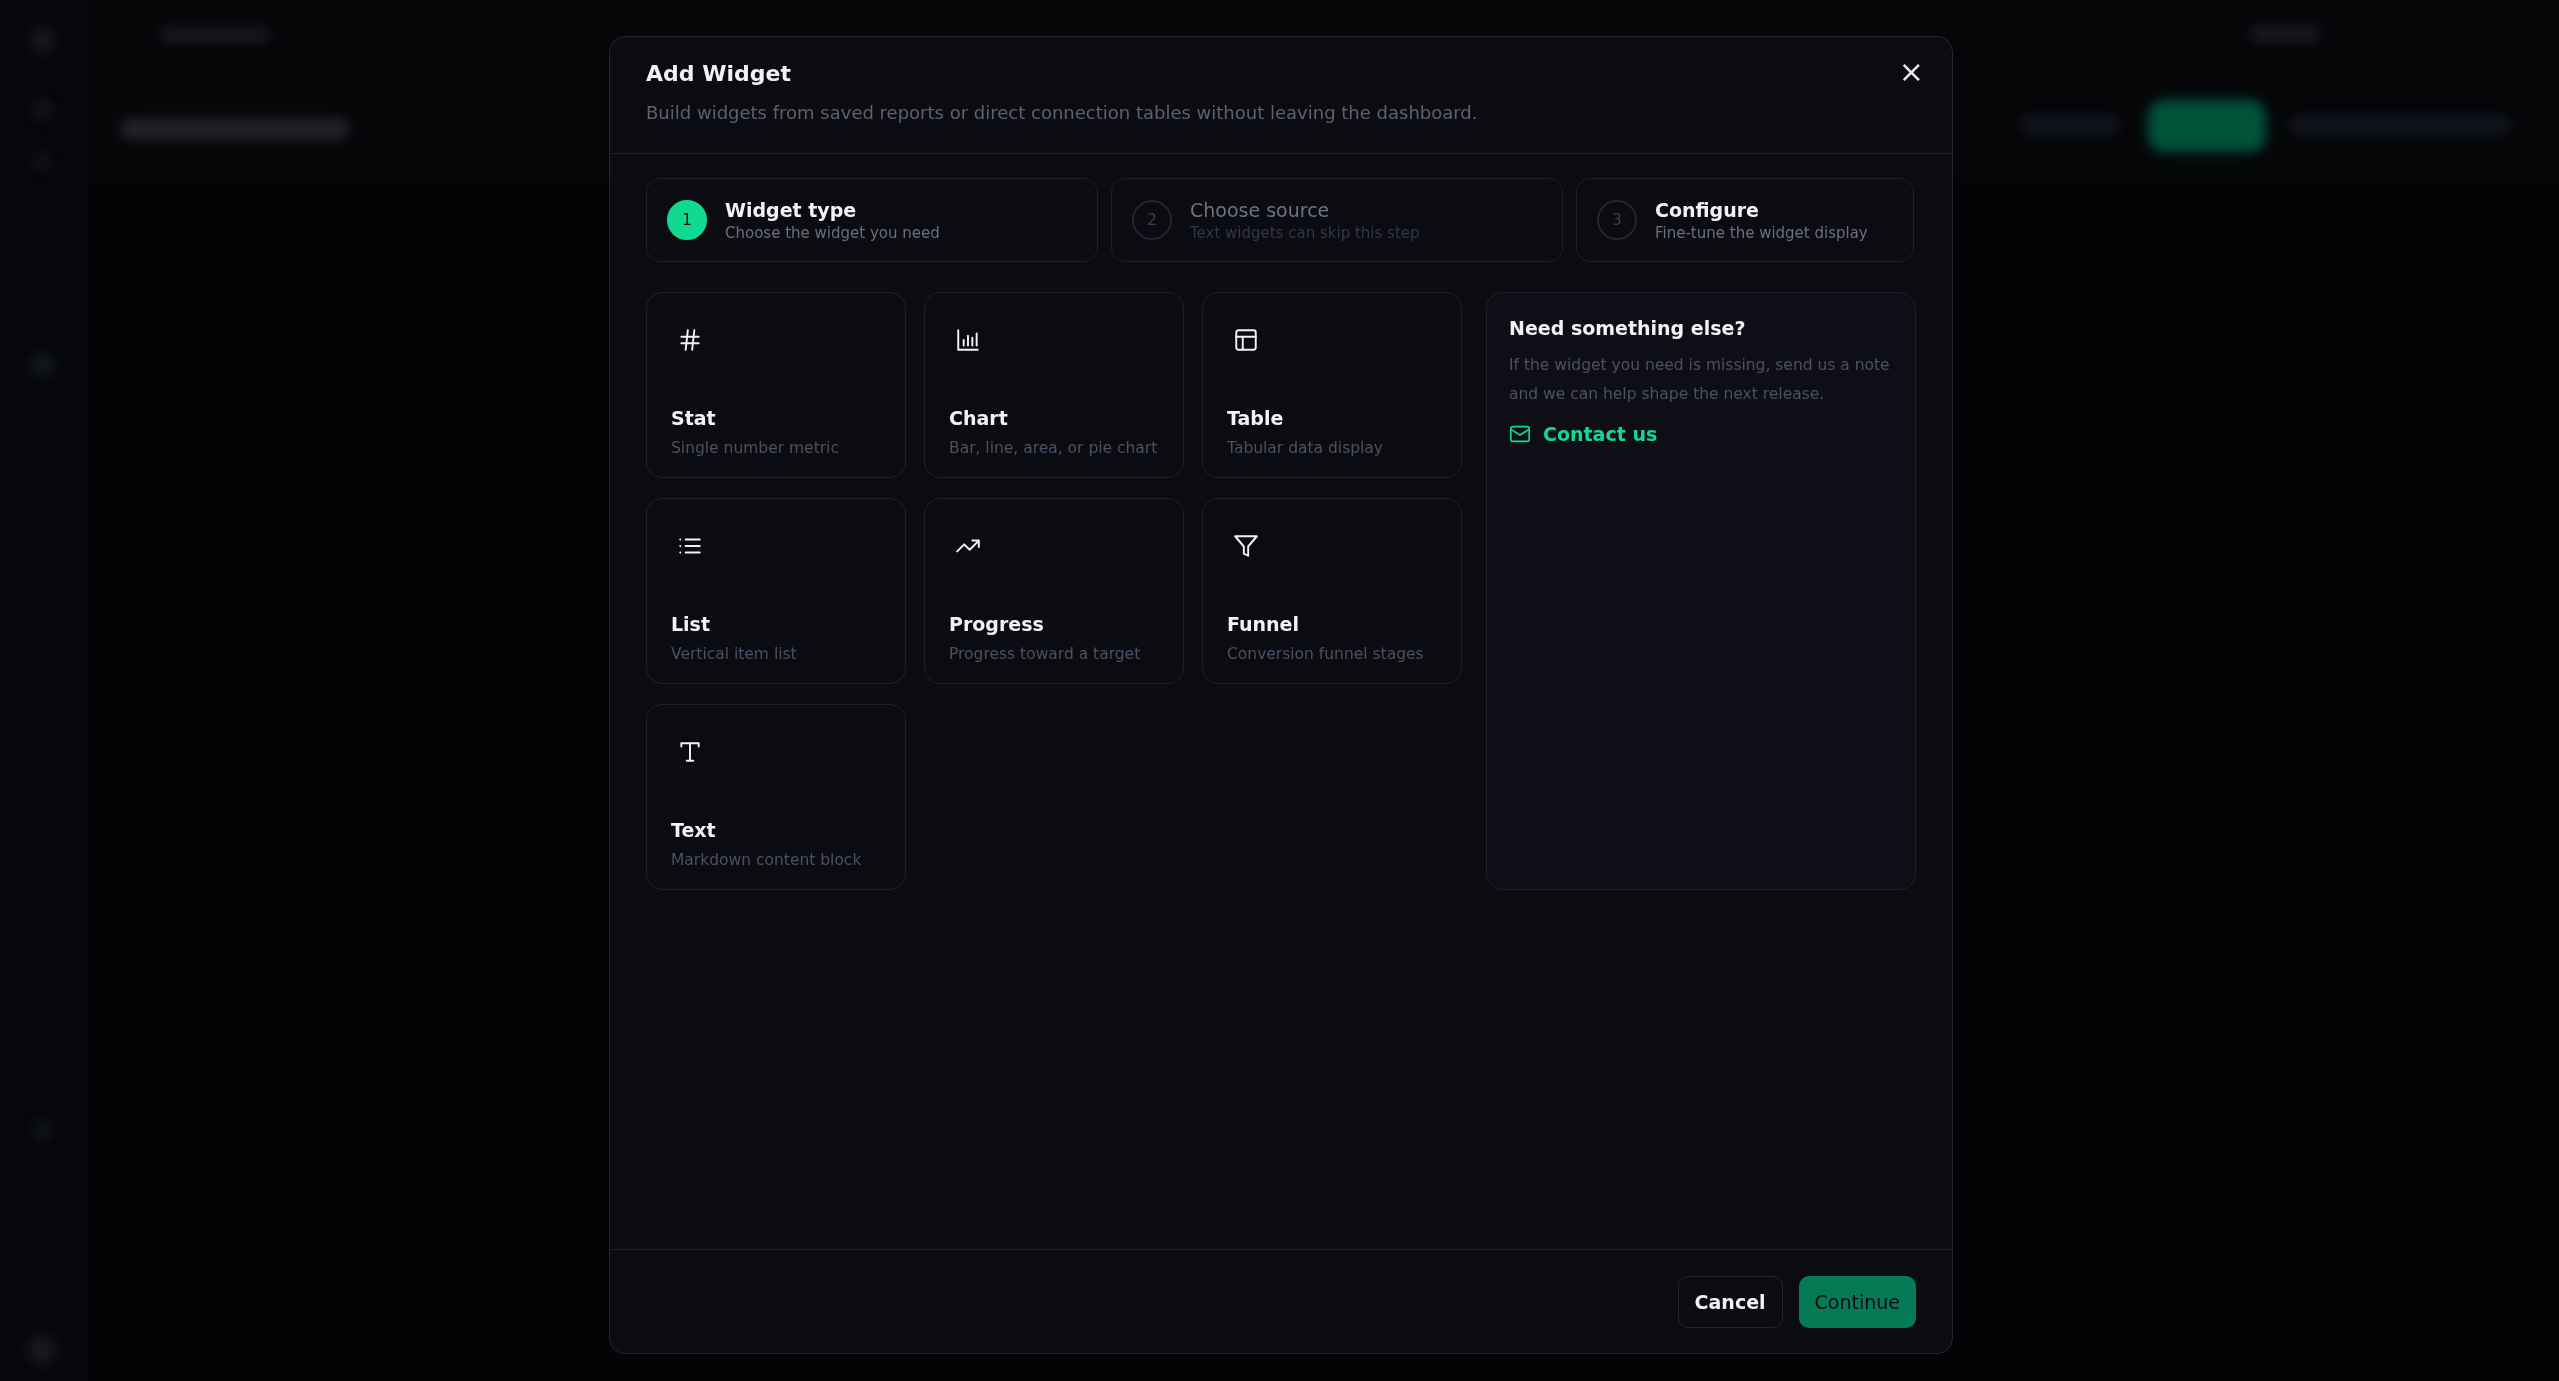  Describe the element at coordinates (776, 591) in the screenshot. I see `widget-type-card: List Vertical item list` at that location.